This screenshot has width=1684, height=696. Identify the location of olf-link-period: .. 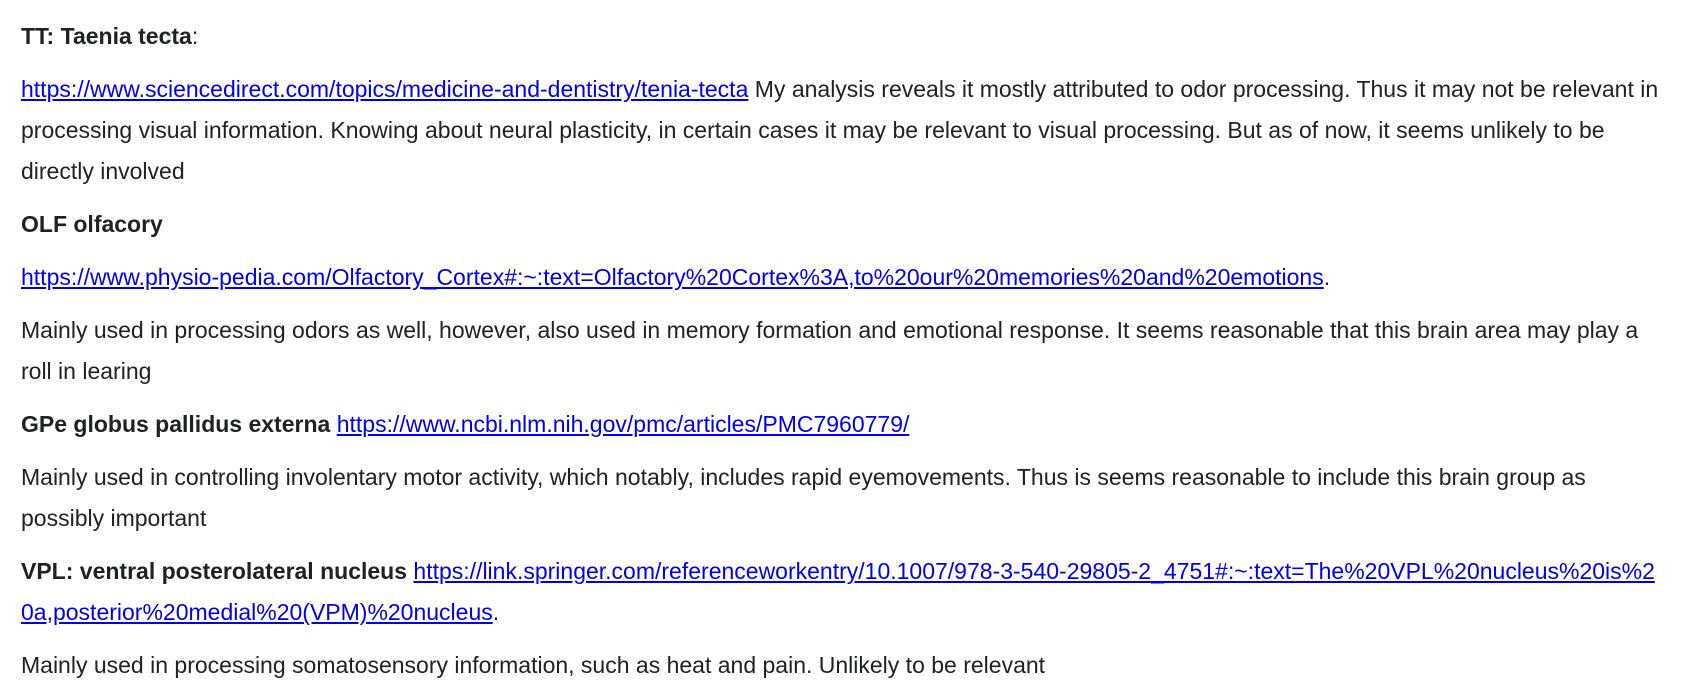
(1327, 277).